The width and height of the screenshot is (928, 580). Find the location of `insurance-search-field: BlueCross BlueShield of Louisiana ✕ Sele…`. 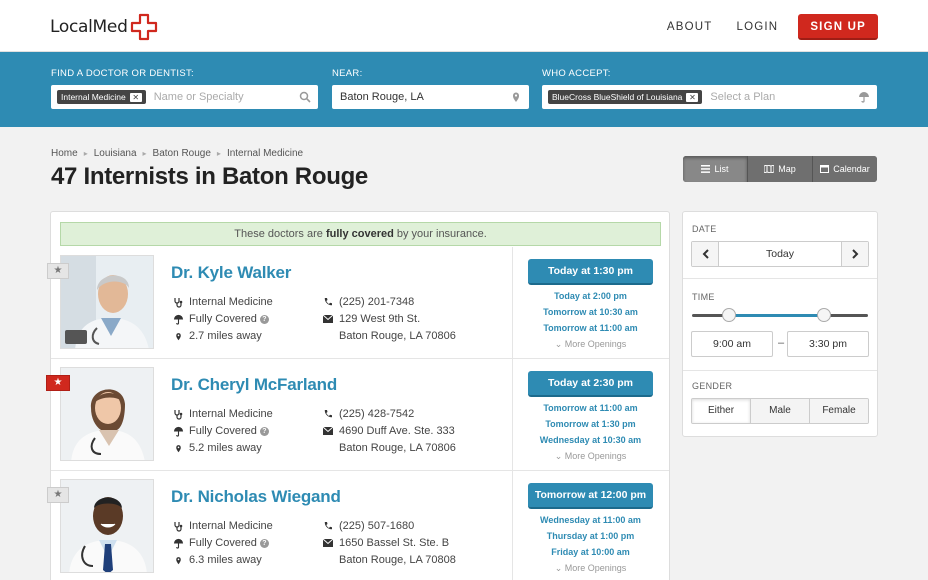

insurance-search-field: BlueCross BlueShield of Louisiana ✕ Sele… is located at coordinates (709, 97).